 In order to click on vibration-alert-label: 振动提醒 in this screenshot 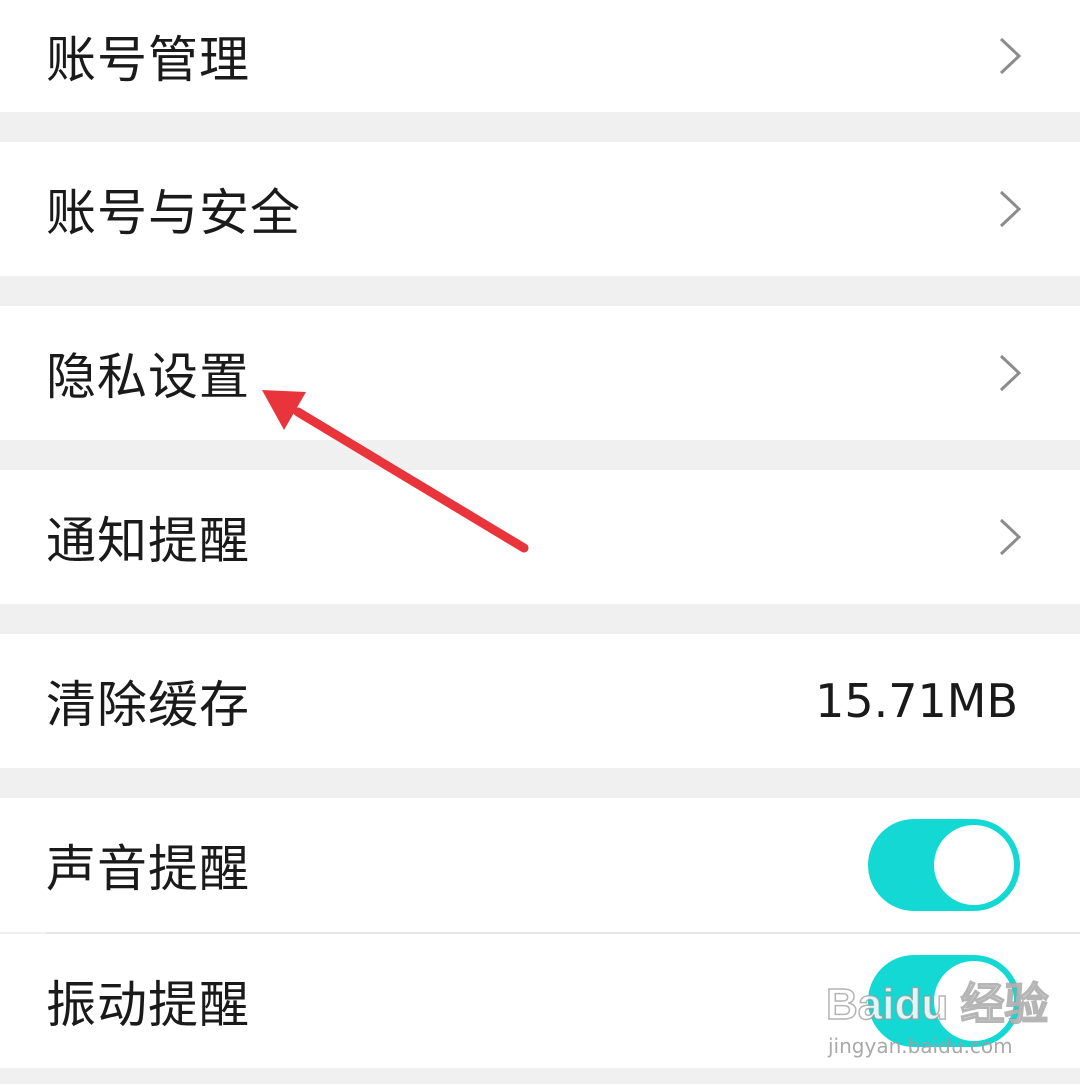, I will do `click(148, 1005)`.